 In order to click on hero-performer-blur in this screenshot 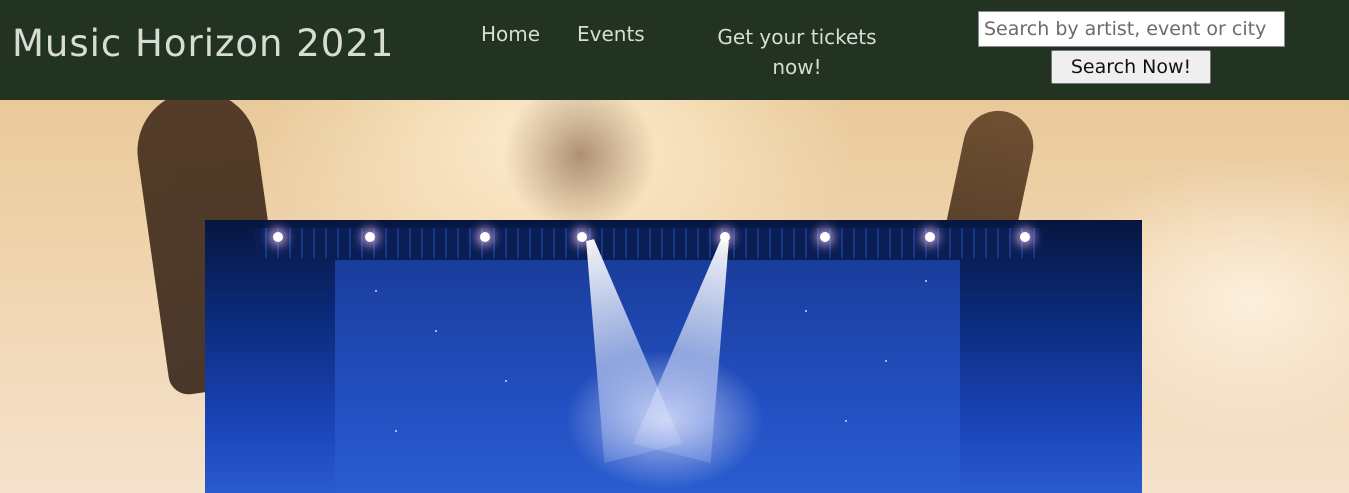, I will do `click(580, 165)`.